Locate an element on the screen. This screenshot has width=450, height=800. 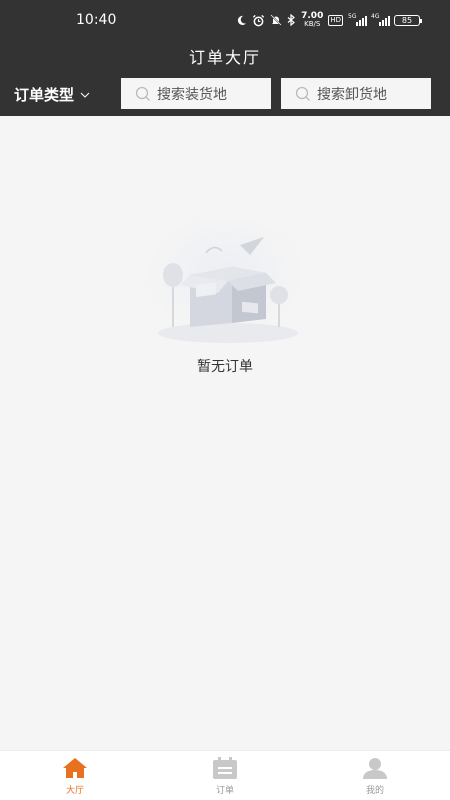
status-time: 10:40 is located at coordinates (96, 20).